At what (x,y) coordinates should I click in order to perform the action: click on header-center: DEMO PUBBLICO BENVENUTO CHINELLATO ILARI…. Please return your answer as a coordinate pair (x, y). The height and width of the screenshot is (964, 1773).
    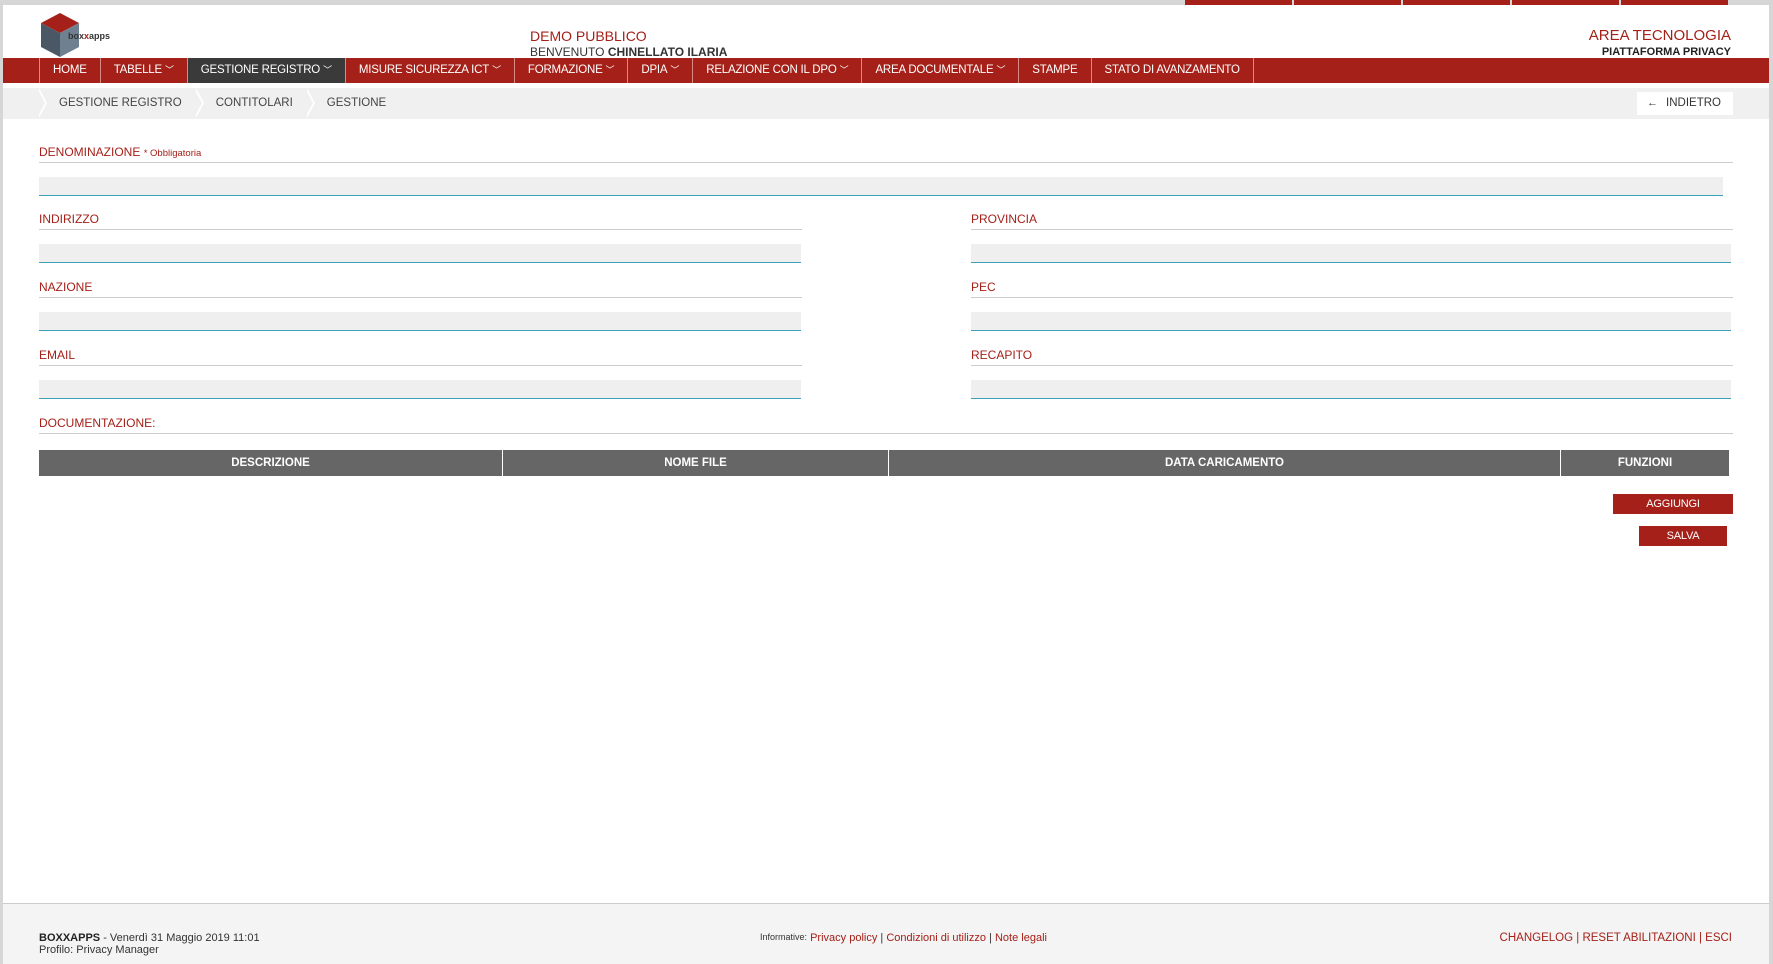
    Looking at the image, I should click on (628, 44).